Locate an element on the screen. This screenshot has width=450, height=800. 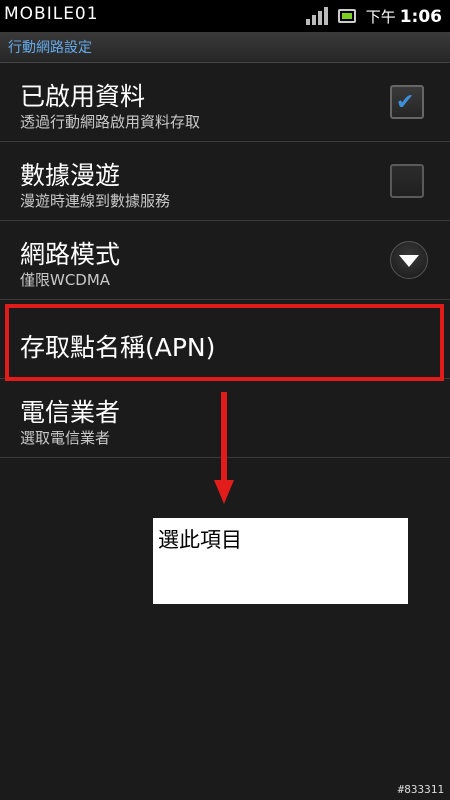
arrow-down-icon is located at coordinates (224, 492).